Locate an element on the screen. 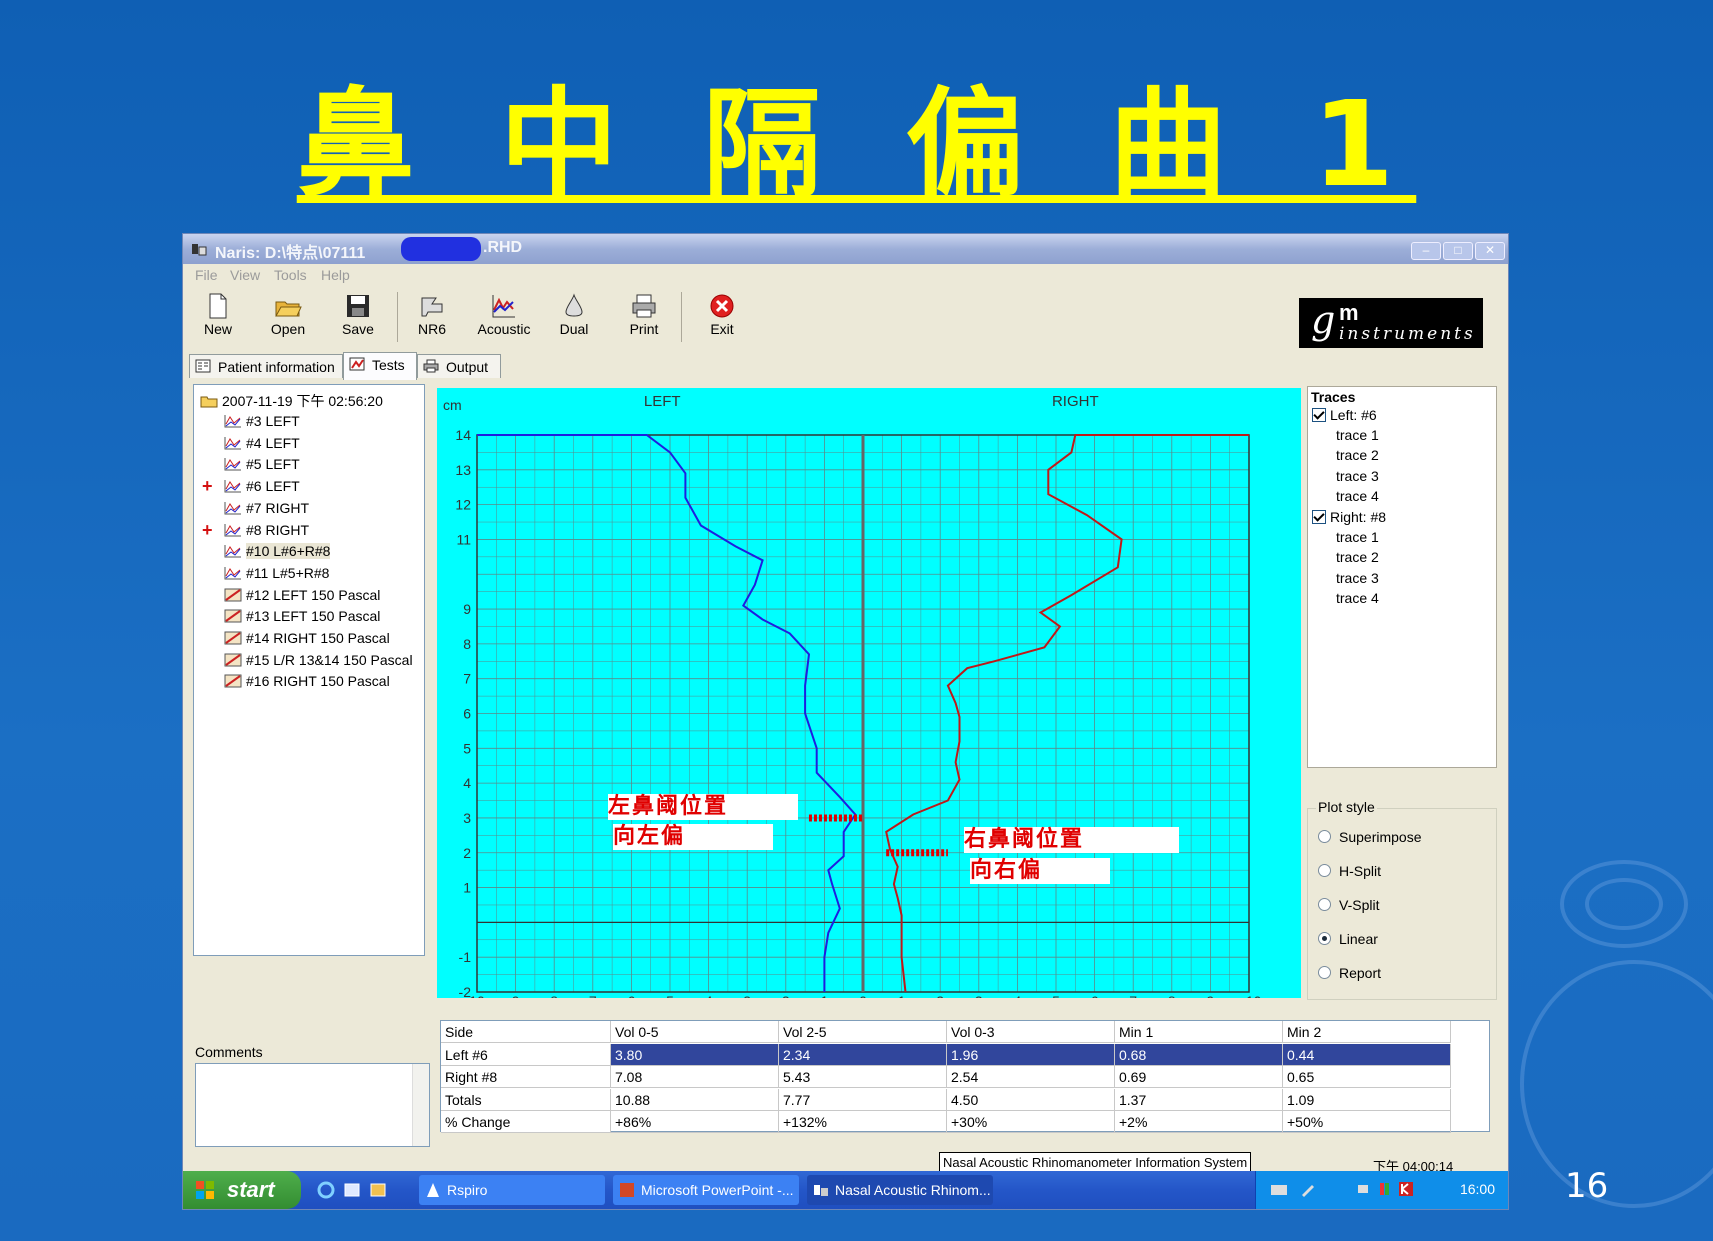 The height and width of the screenshot is (1241, 1713). tab-tests: Tests is located at coordinates (380, 366).